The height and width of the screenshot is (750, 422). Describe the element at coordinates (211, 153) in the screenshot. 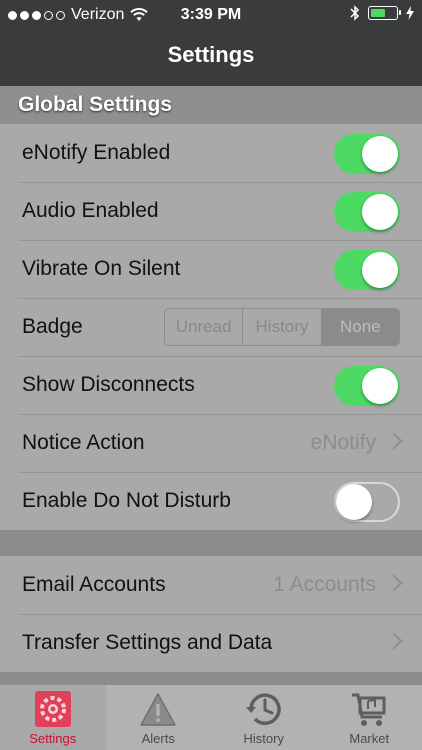

I see `row-enotify-enabled: eNotify Enabled` at that location.